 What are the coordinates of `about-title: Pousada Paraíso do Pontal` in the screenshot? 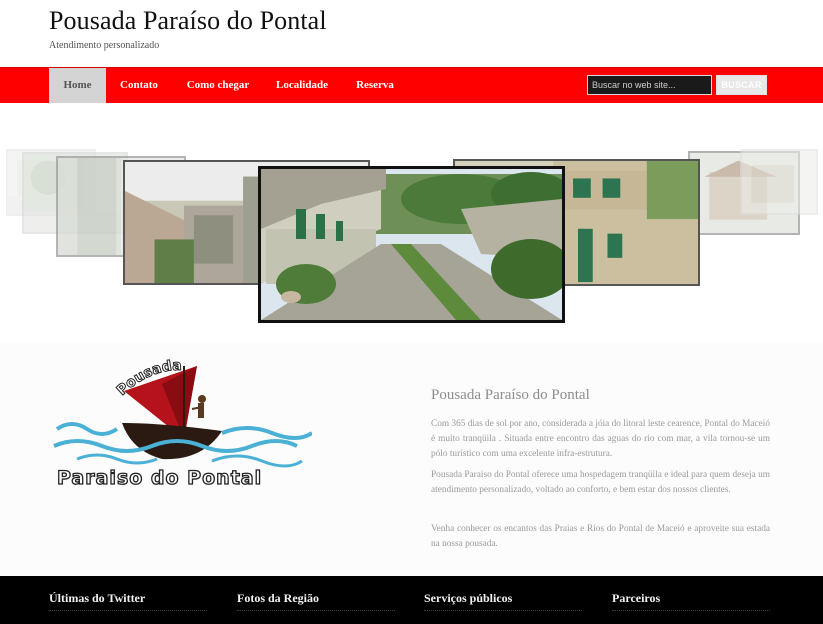 It's located at (510, 395).